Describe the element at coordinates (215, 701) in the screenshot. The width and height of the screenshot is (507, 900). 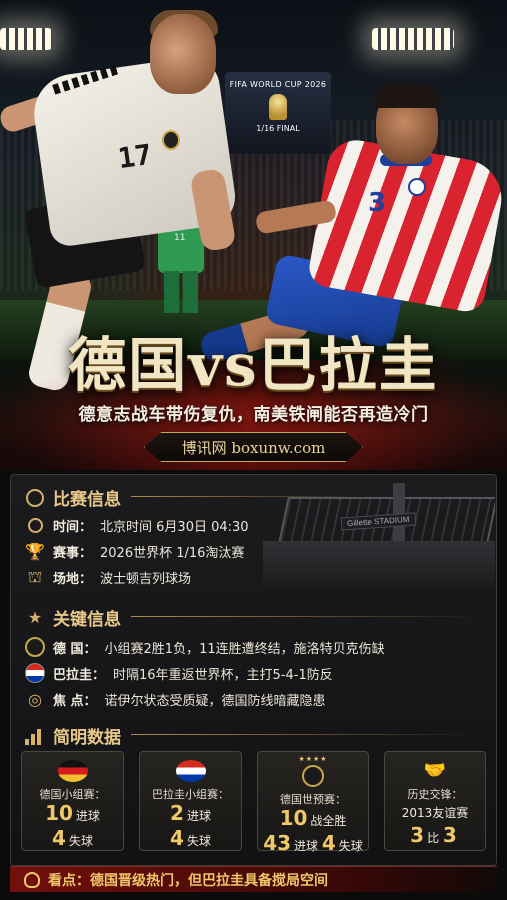
I see `key-focus-value: 诺伊尔状态受质疑，德国防线暗藏隐患` at that location.